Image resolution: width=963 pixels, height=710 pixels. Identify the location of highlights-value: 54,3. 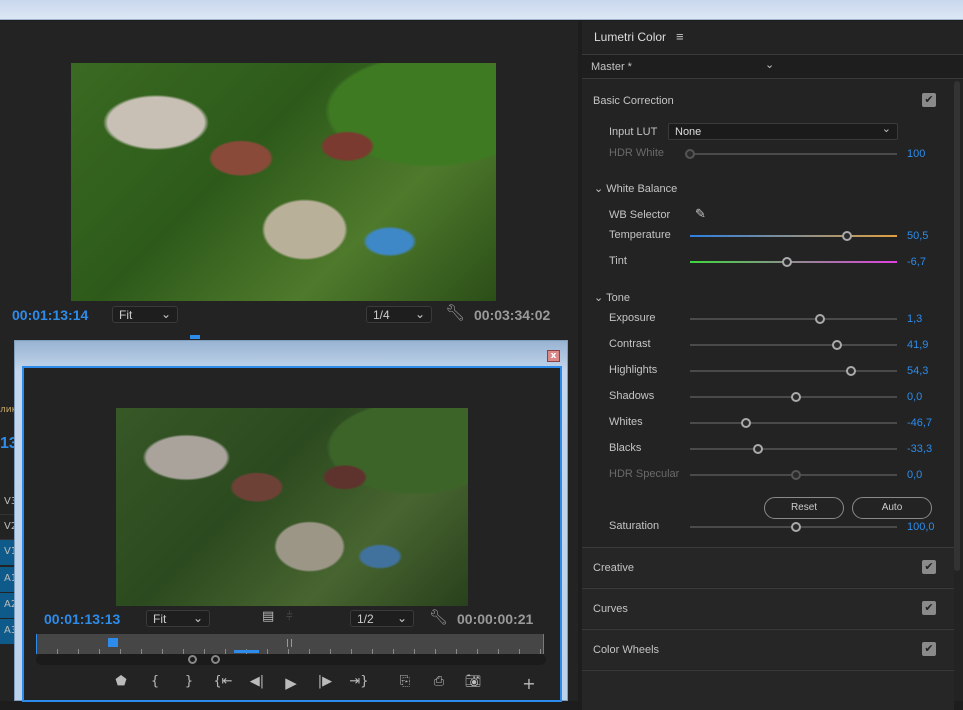
(917, 371).